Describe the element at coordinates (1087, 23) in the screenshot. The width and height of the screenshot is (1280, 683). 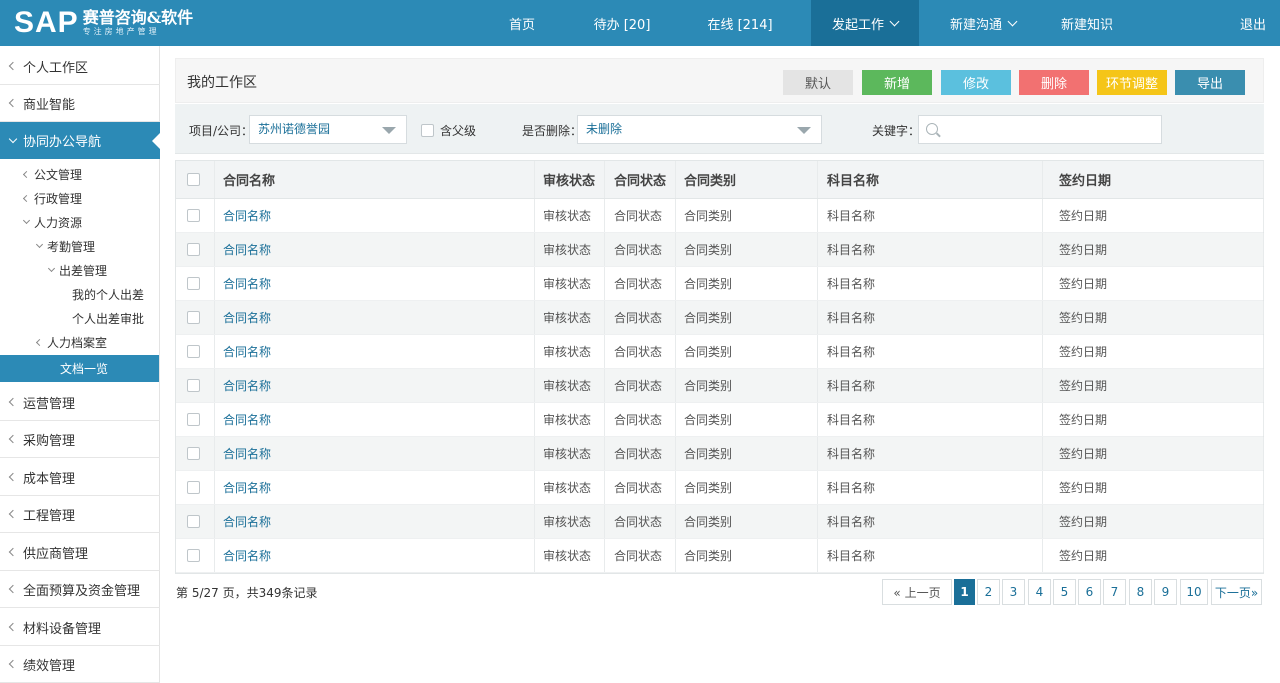
I see `nav-new-knowledge: 新建知识` at that location.